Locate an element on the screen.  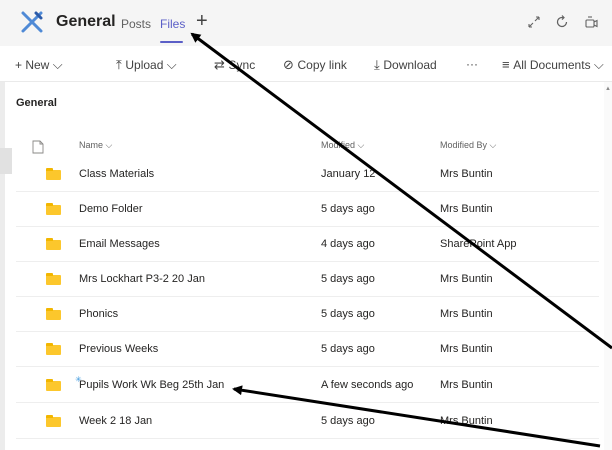
item-name: Pupils Work Wk Beg 25th Jan is located at coordinates (151, 385).